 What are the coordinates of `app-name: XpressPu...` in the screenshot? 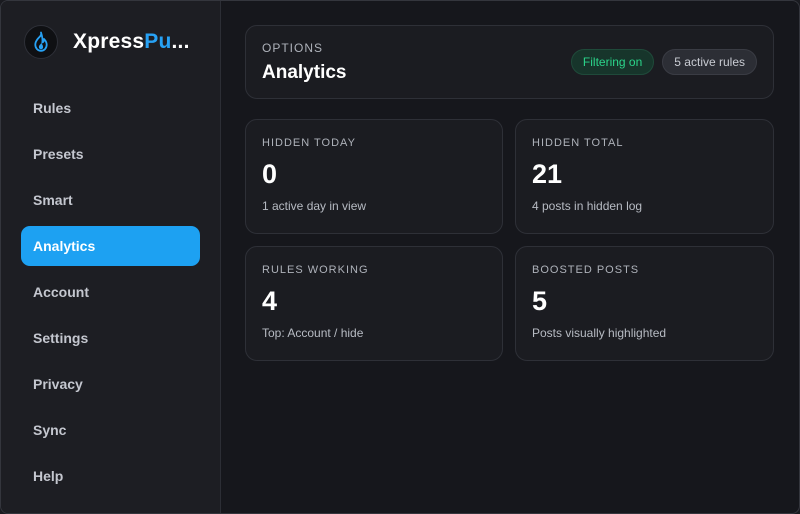 It's located at (131, 42).